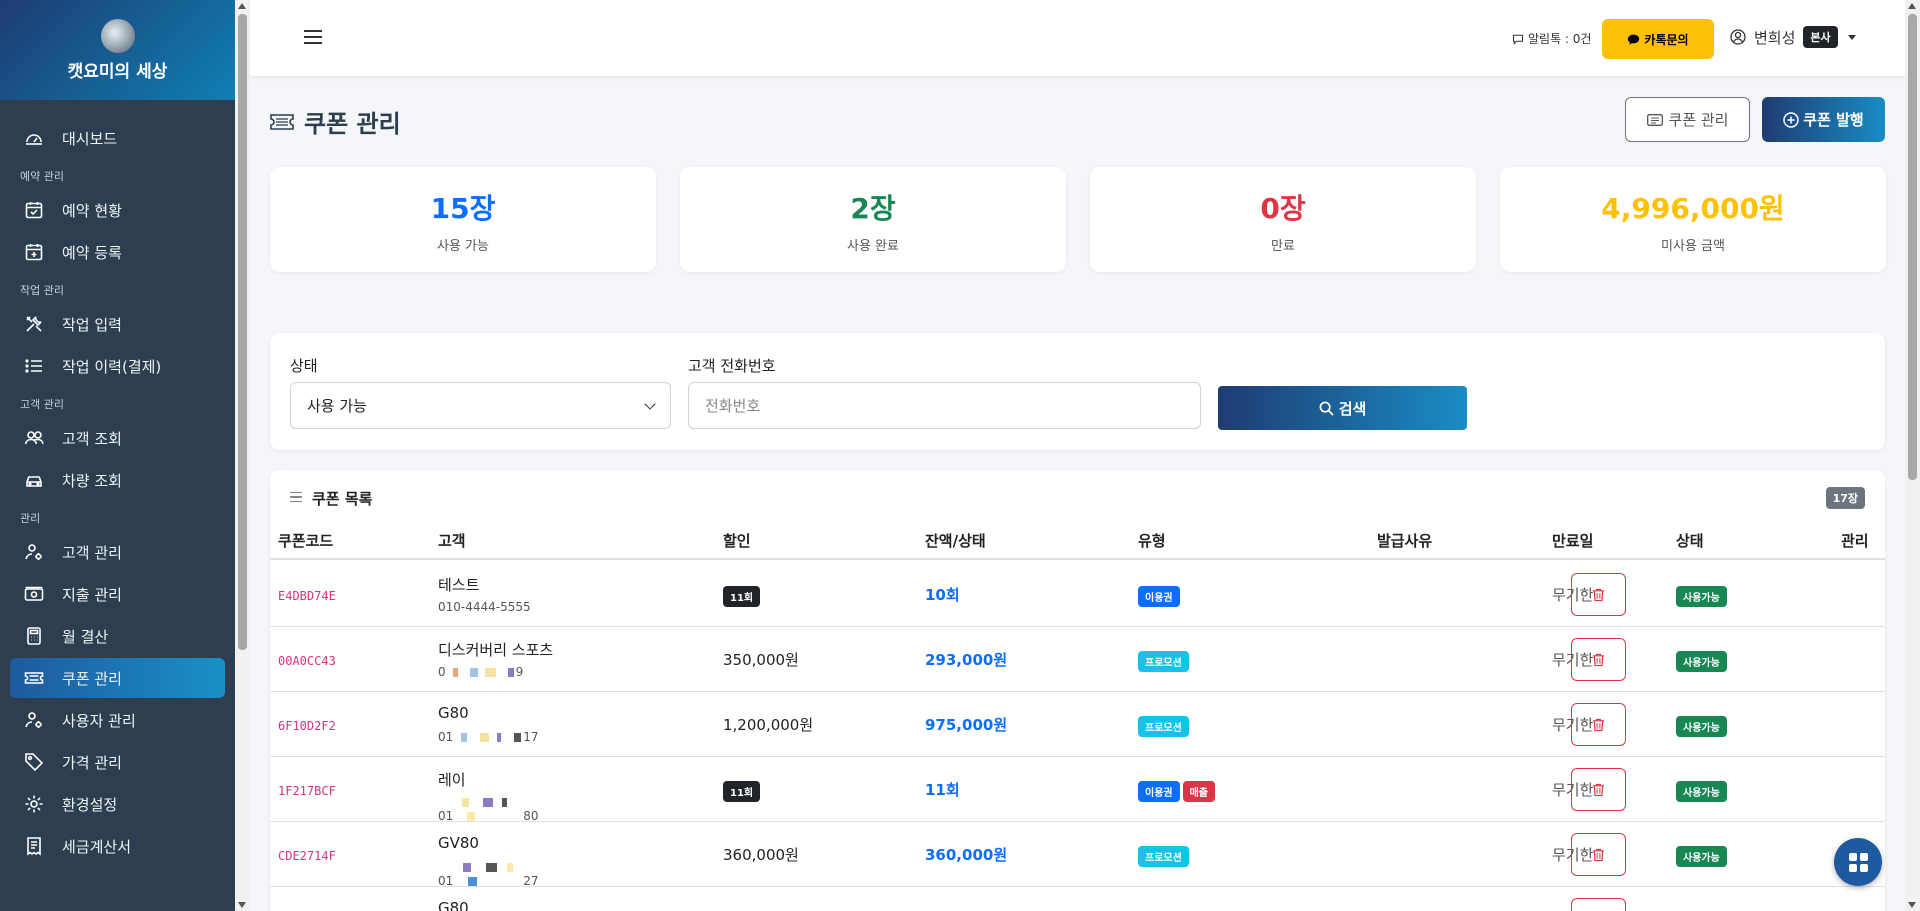 Image resolution: width=1920 pixels, height=911 pixels. I want to click on sidebar-item-label: 작업 입력, so click(92, 324).